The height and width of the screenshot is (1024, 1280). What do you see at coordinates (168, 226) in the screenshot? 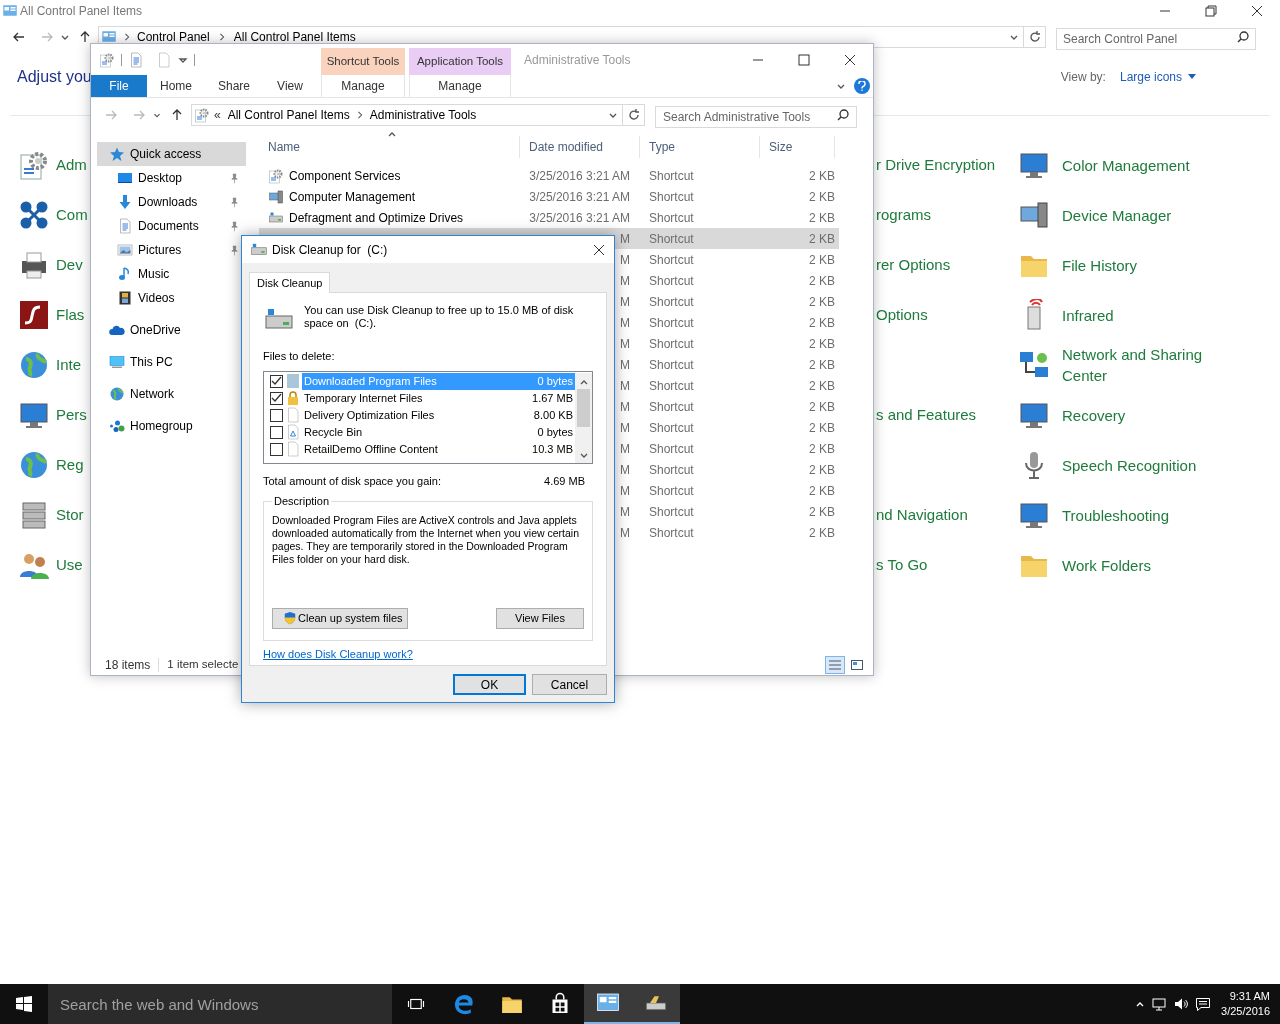
I see `nav-item: Documents` at bounding box center [168, 226].